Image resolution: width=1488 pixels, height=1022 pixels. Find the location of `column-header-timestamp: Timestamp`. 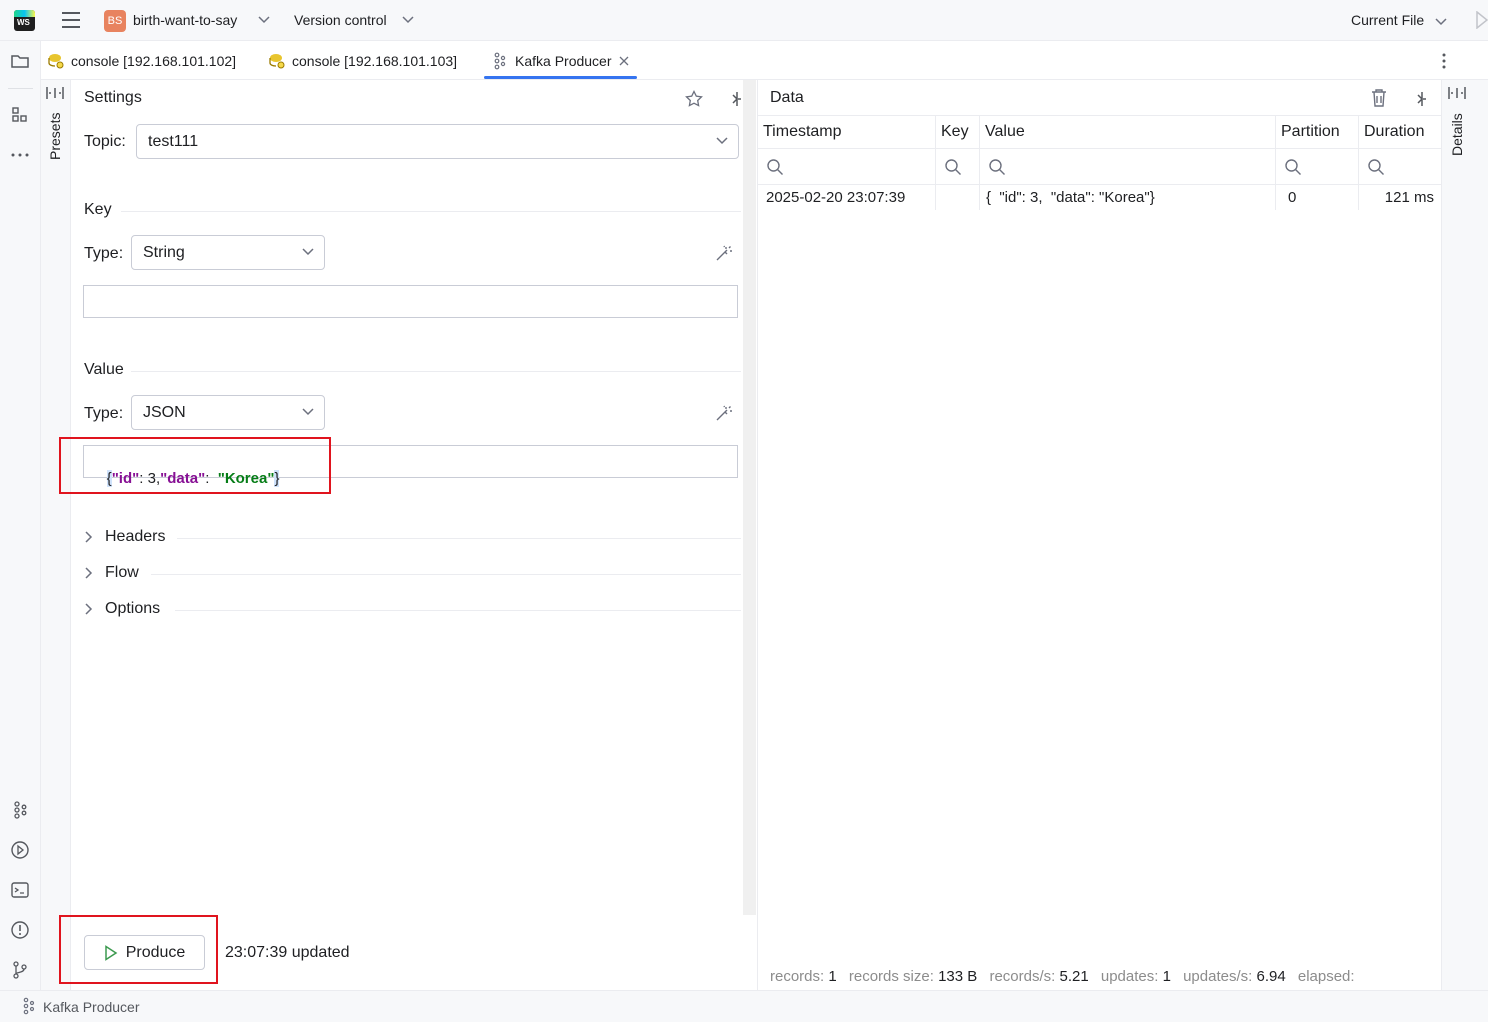

column-header-timestamp: Timestamp is located at coordinates (847, 132).